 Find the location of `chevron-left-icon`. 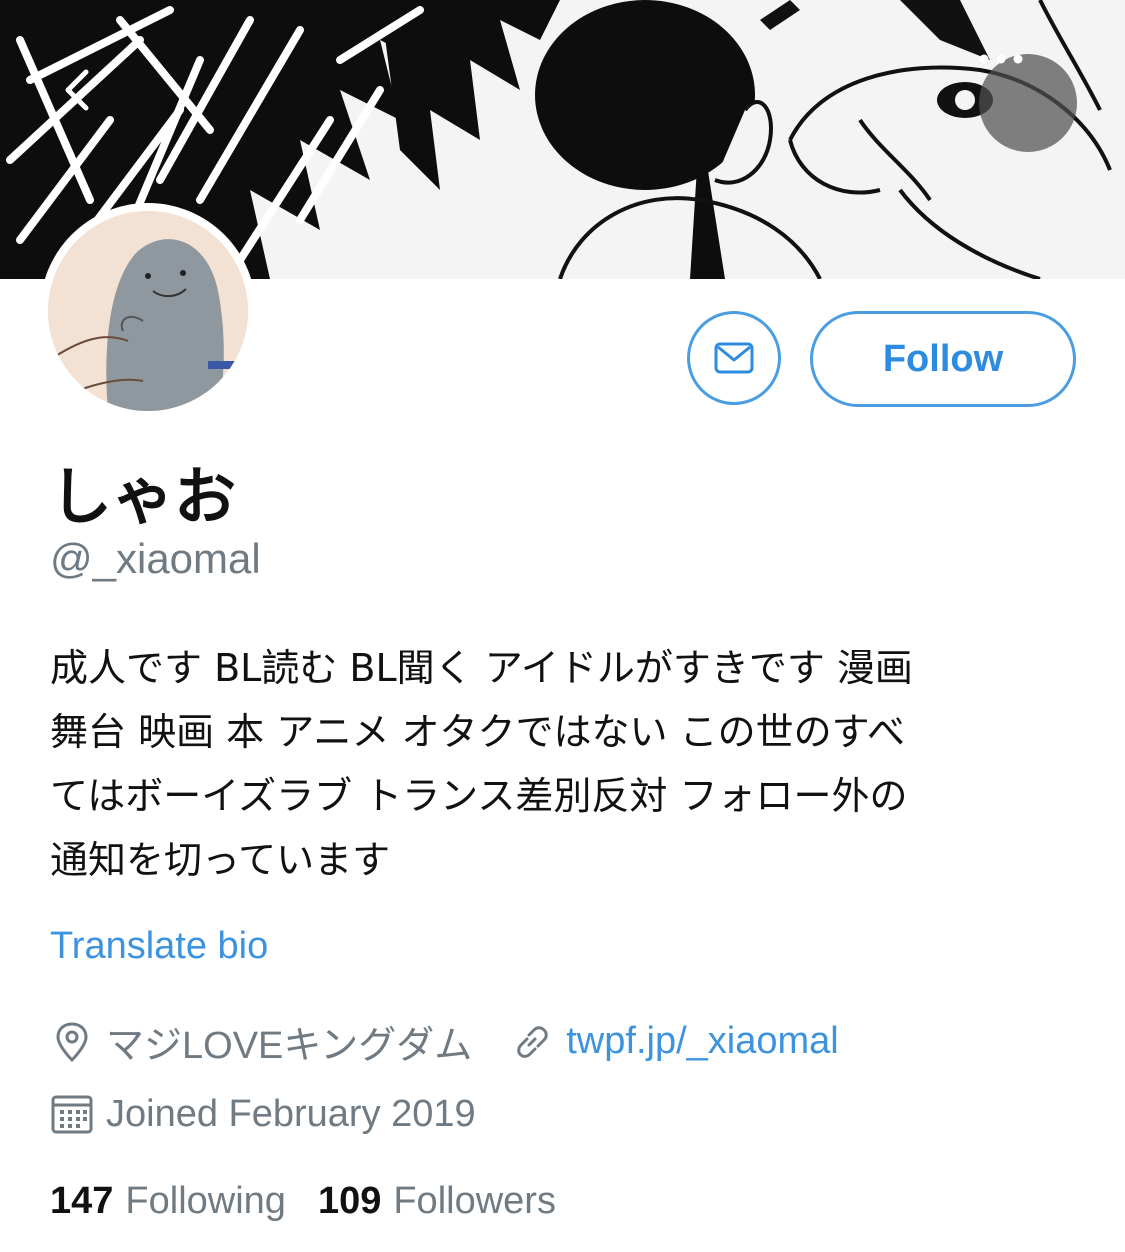

chevron-left-icon is located at coordinates (77, 90).